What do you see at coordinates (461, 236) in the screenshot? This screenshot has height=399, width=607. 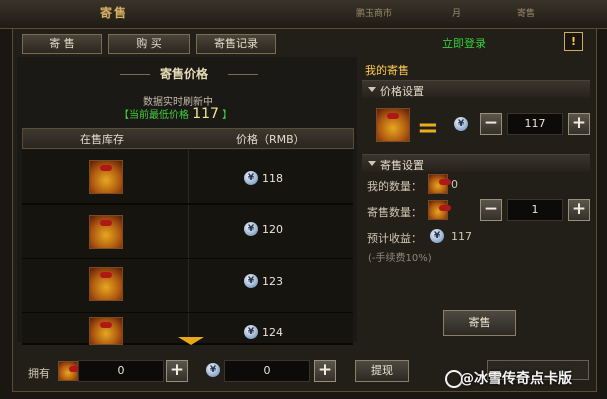 I see `expected-income-value: 117` at bounding box center [461, 236].